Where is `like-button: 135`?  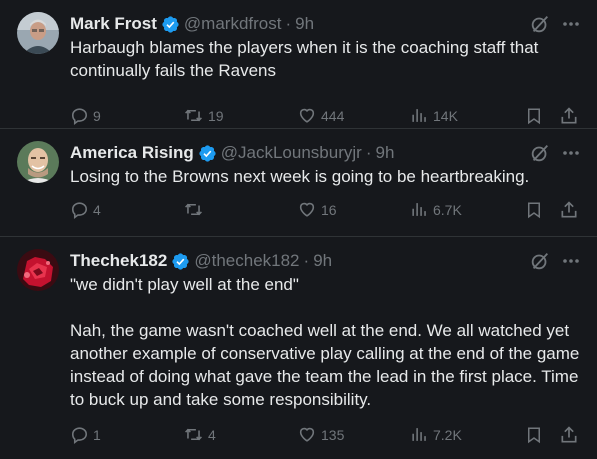
like-button: 135 is located at coordinates (320, 434).